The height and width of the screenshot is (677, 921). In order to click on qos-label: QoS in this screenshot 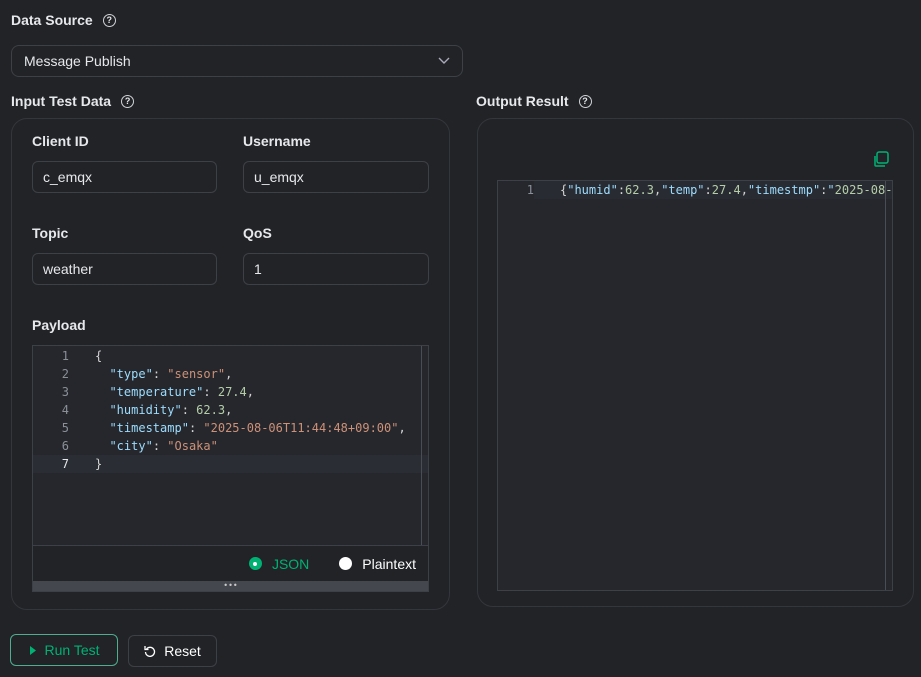, I will do `click(257, 233)`.